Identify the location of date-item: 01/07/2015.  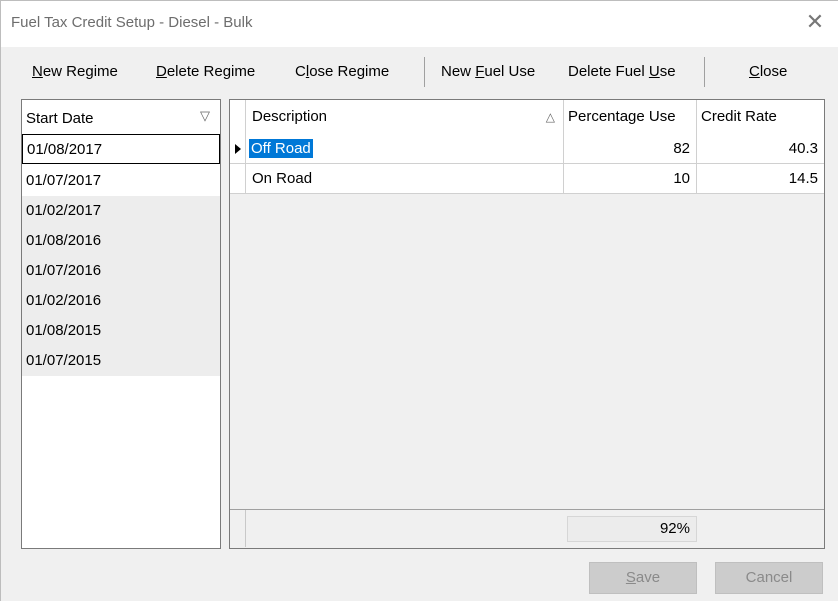
(121, 361).